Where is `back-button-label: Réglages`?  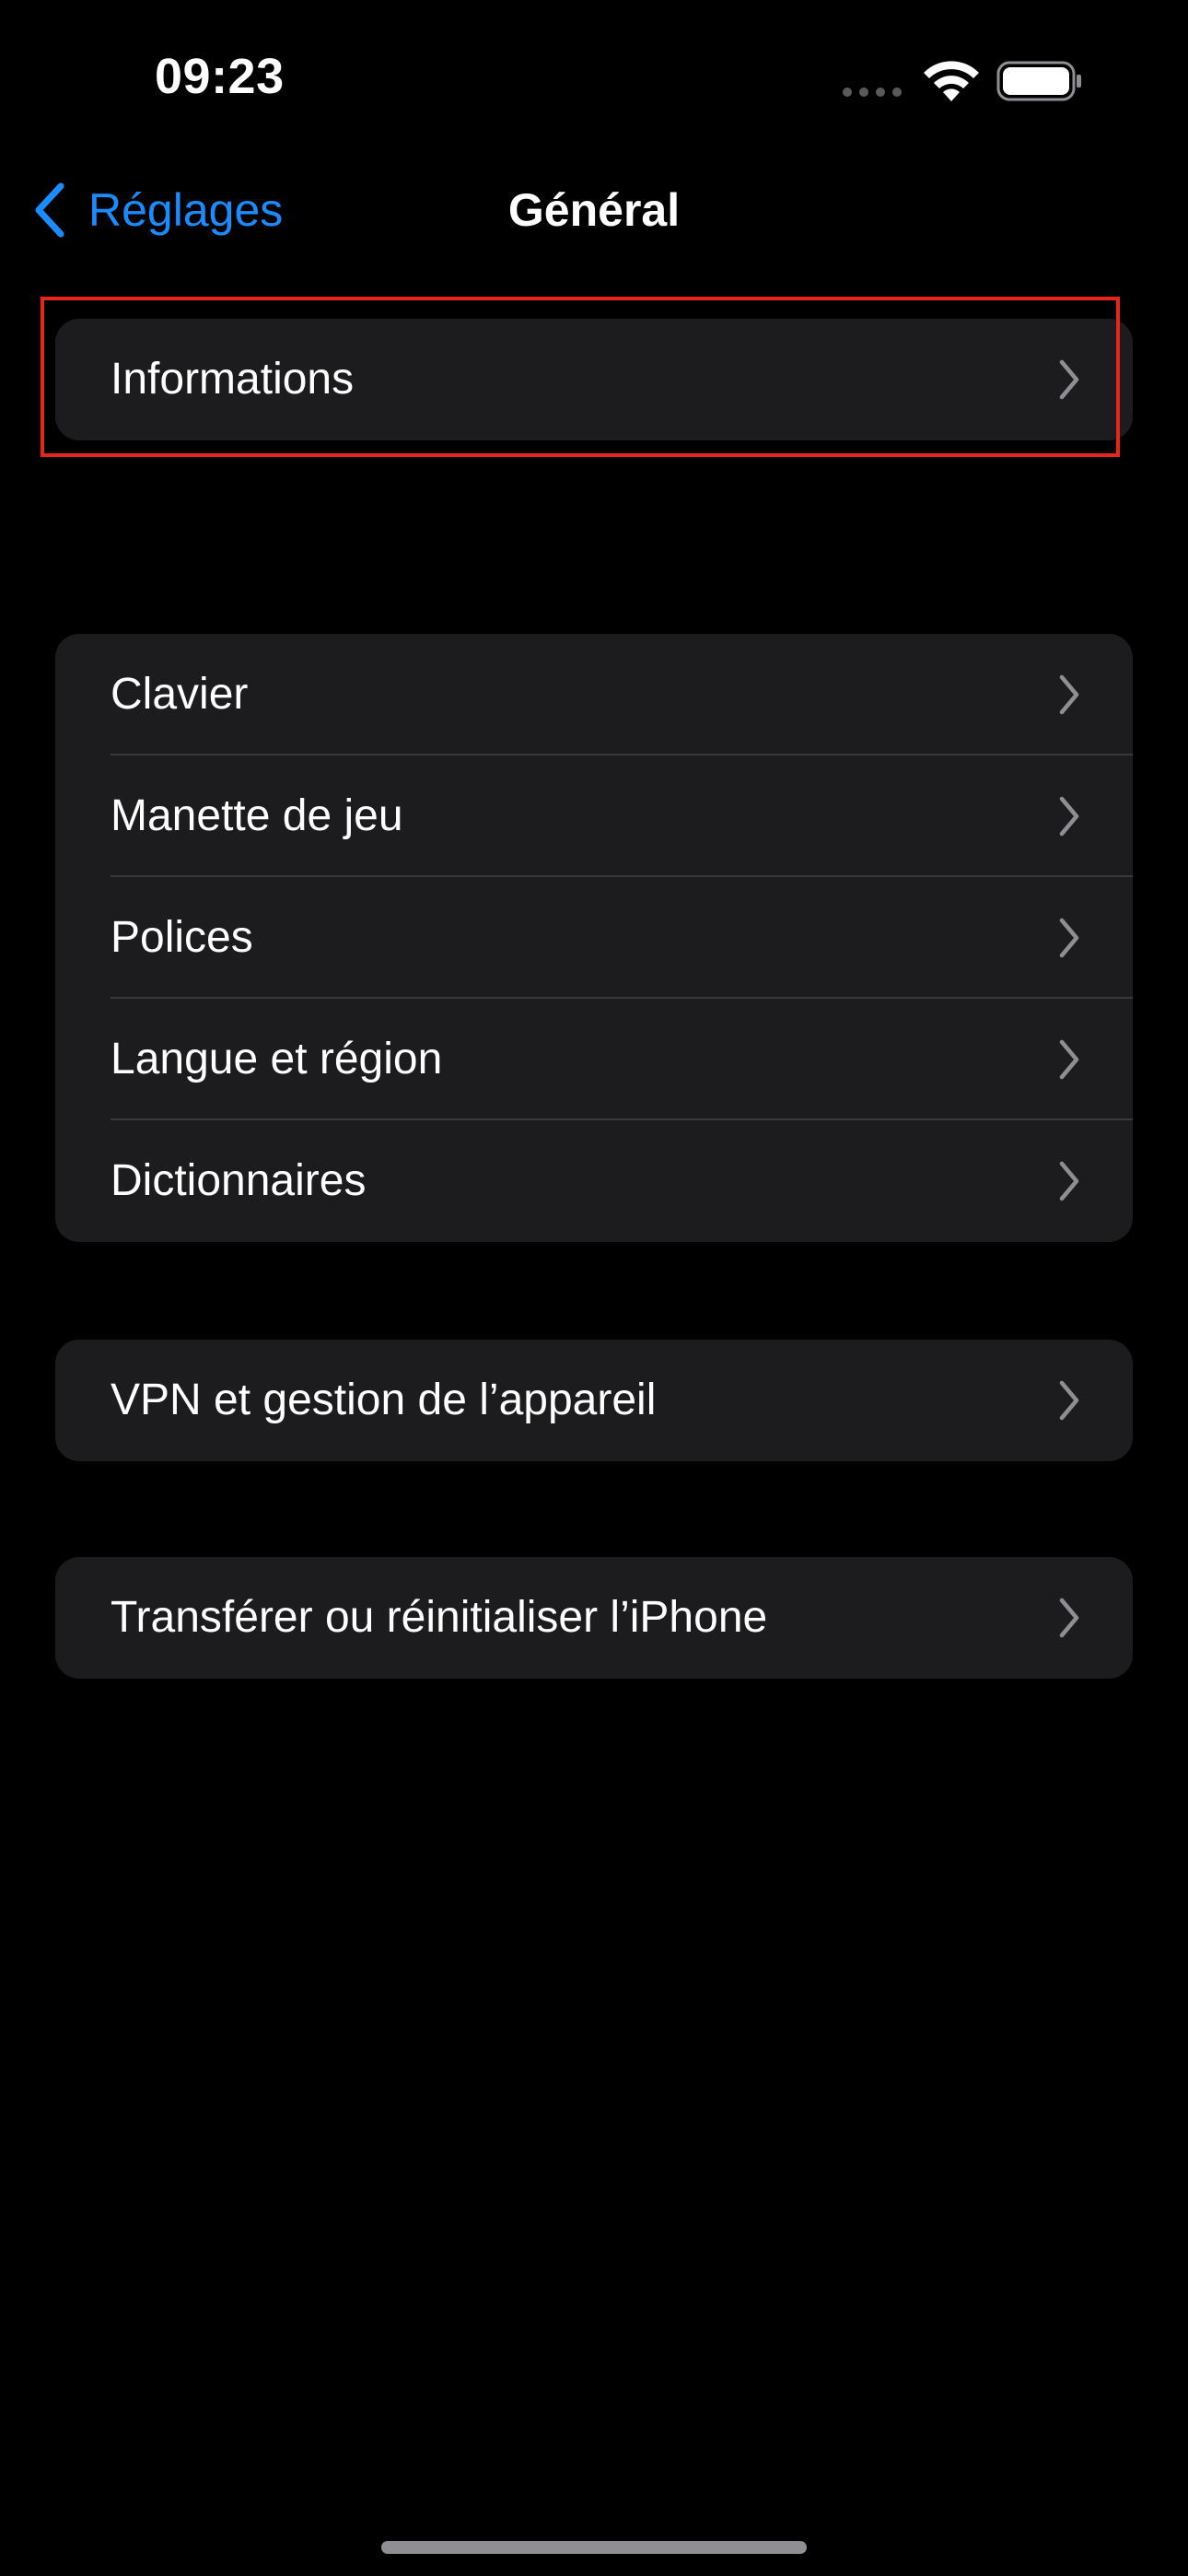 back-button-label: Réglages is located at coordinates (186, 210).